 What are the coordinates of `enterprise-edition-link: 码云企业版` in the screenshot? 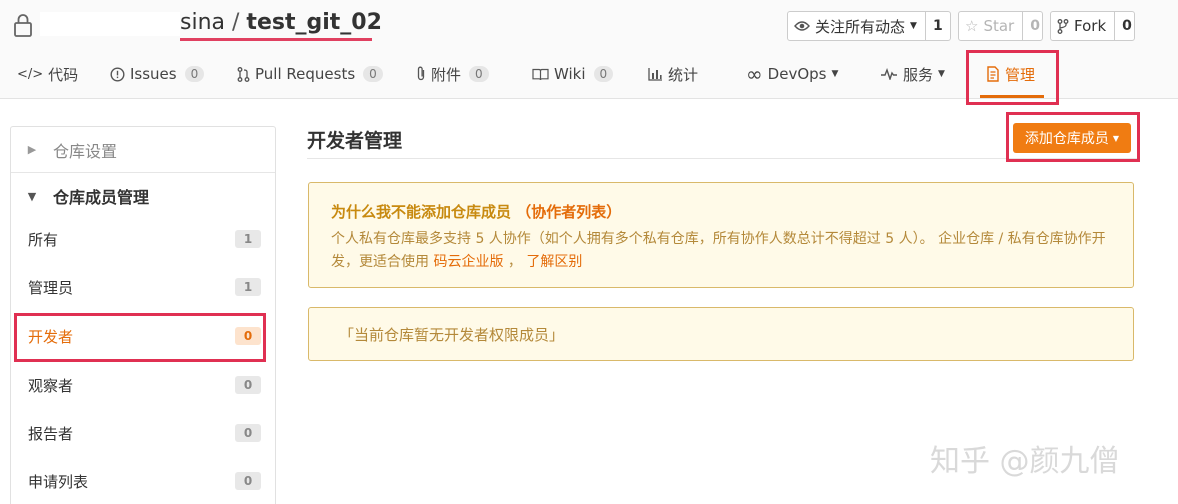 It's located at (468, 262).